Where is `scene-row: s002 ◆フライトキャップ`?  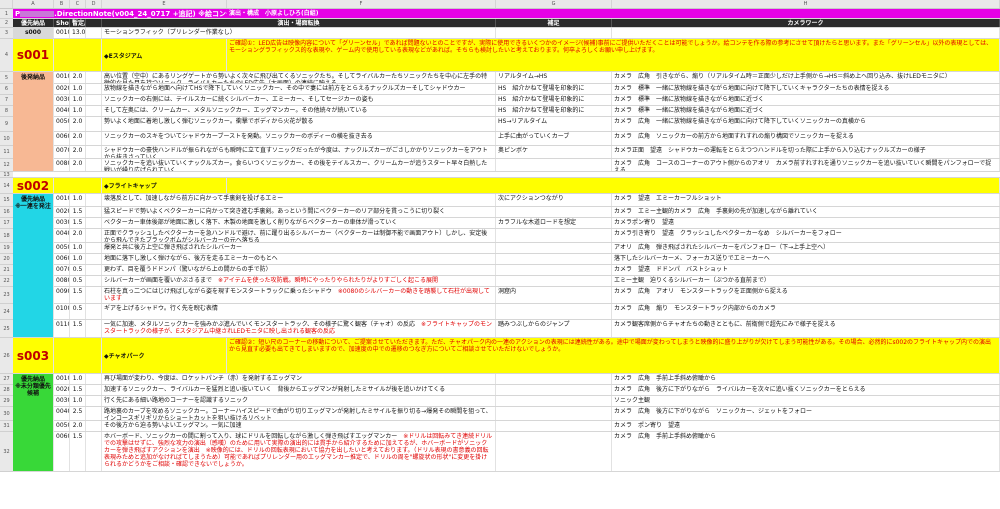 scene-row: s002 ◆フライトキャップ is located at coordinates (506, 186).